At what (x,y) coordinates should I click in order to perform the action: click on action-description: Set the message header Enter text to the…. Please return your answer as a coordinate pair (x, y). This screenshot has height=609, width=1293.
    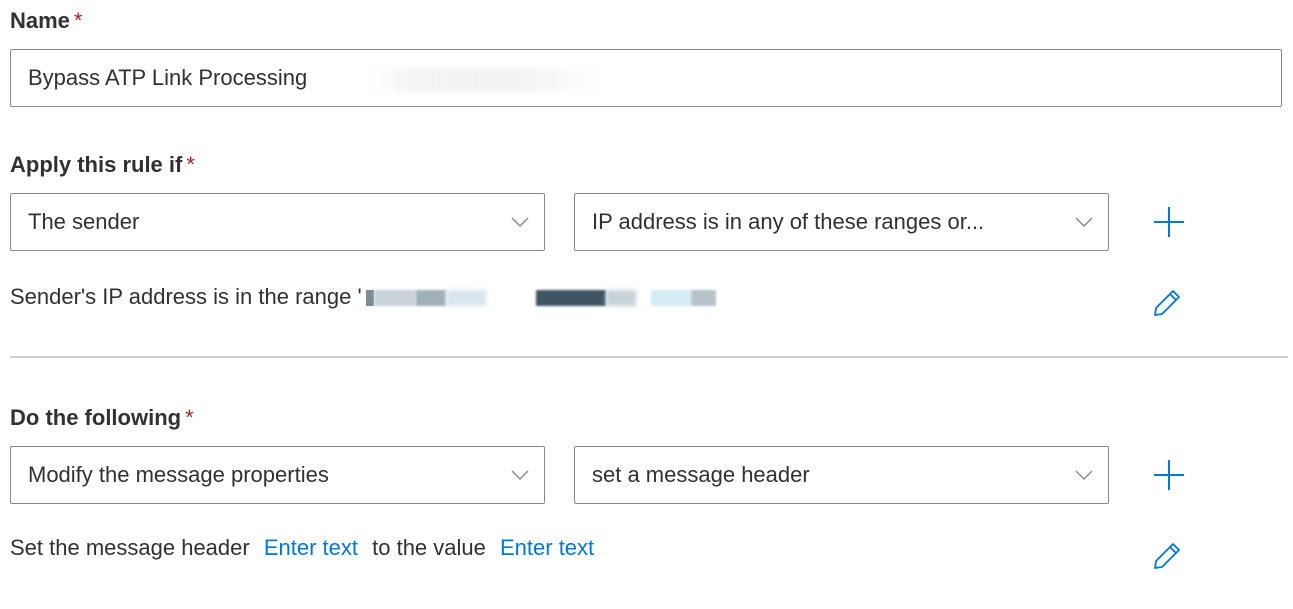
    Looking at the image, I should click on (302, 548).